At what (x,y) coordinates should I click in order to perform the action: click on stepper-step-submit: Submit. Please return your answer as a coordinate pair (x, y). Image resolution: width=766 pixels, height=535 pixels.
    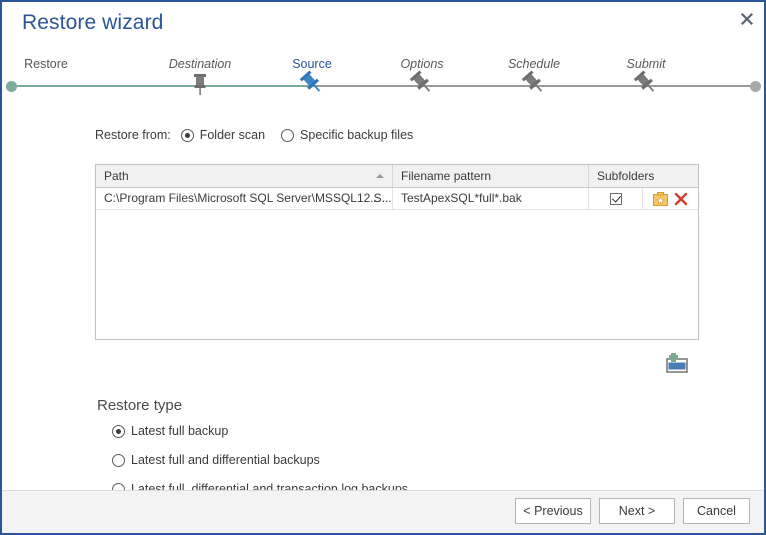
    Looking at the image, I should click on (646, 73).